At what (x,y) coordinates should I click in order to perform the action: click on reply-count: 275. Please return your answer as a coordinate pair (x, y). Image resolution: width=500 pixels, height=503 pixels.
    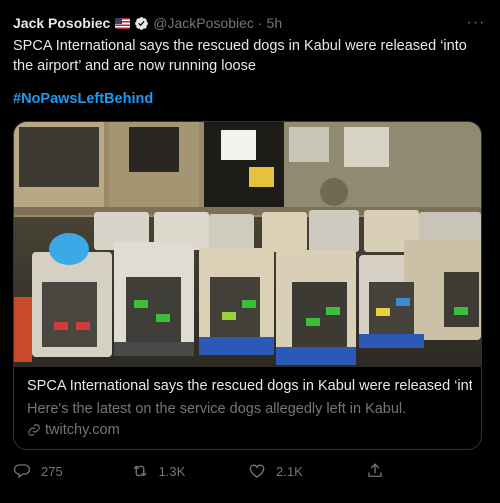
    Looking at the image, I should click on (52, 471).